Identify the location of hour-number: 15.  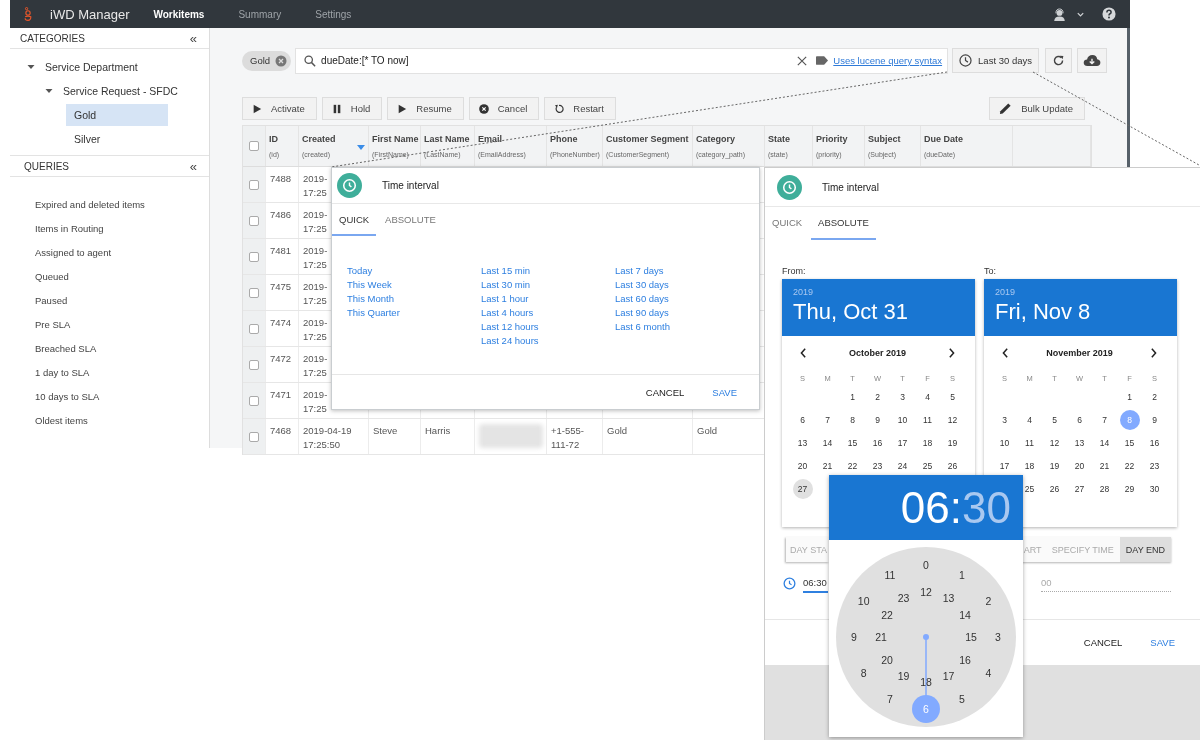
(971, 637).